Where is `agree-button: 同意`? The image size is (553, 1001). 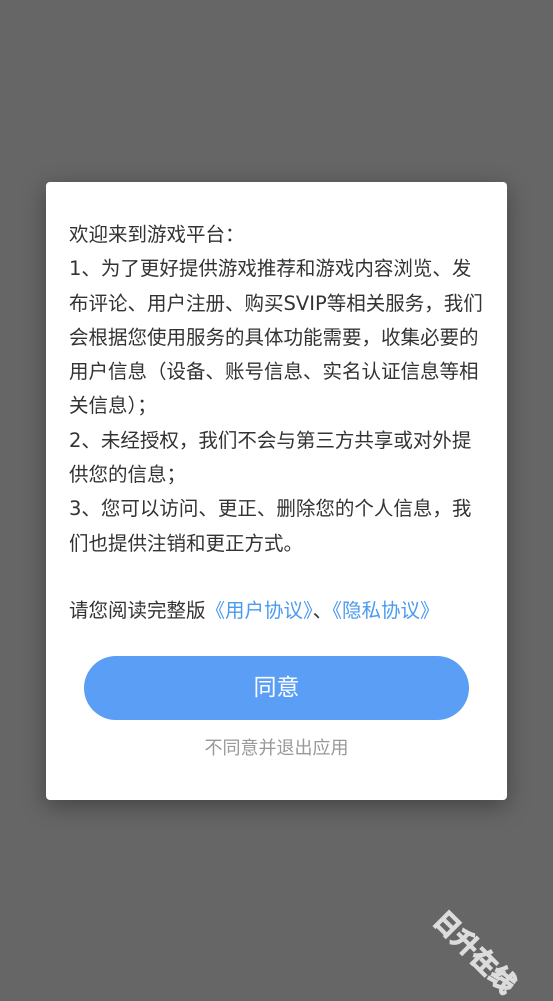
agree-button: 同意 is located at coordinates (276, 688).